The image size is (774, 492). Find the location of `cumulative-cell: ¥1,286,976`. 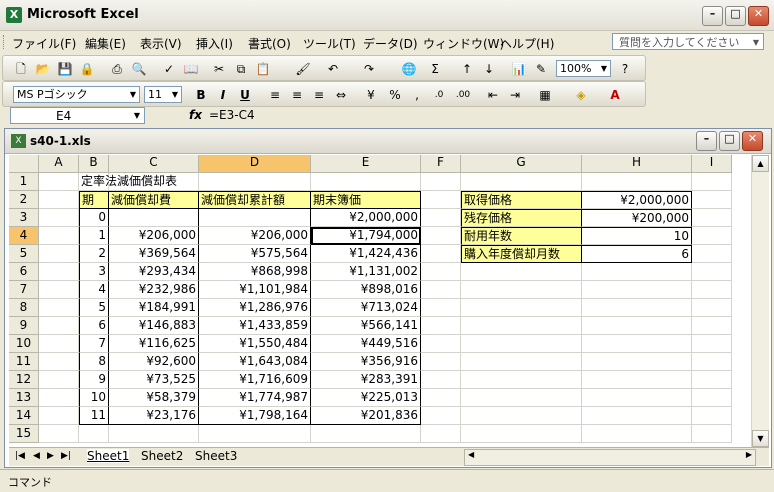

cumulative-cell: ¥1,286,976 is located at coordinates (255, 308).